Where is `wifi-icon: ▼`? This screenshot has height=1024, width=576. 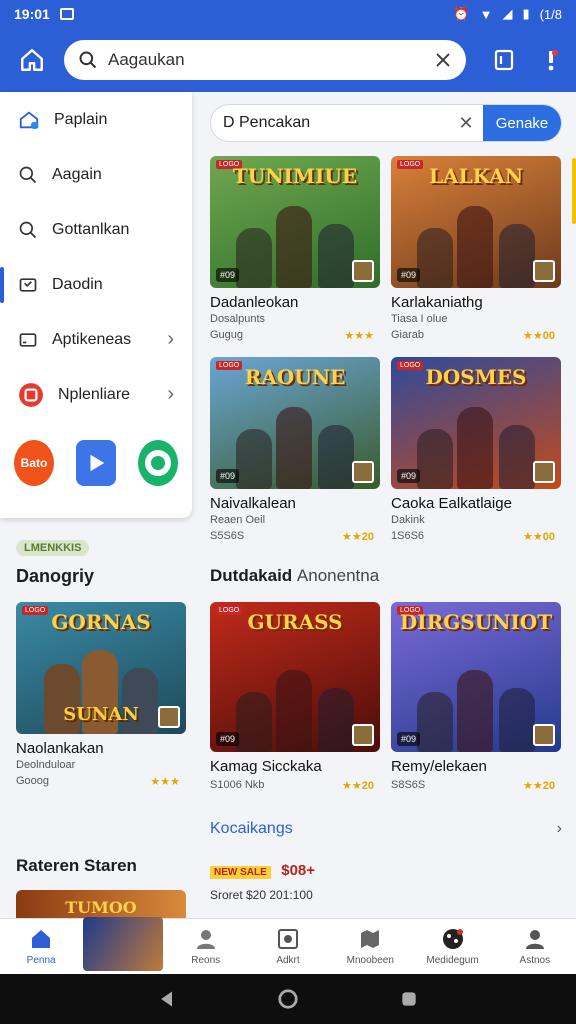
wifi-icon: ▼ is located at coordinates (486, 14).